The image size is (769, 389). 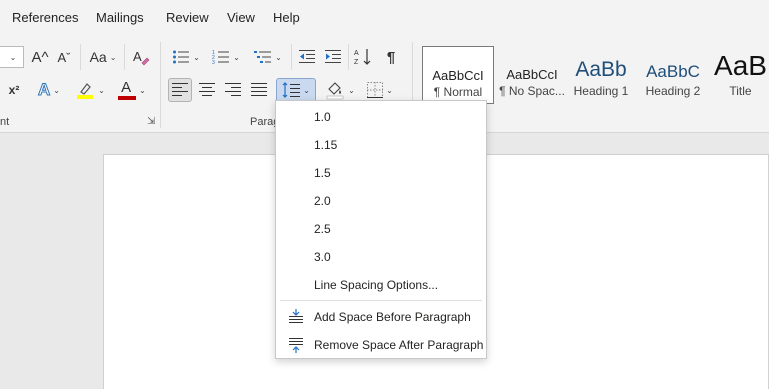 What do you see at coordinates (384, 18) in the screenshot?
I see `menu-bar: References Mailings Review View Help` at bounding box center [384, 18].